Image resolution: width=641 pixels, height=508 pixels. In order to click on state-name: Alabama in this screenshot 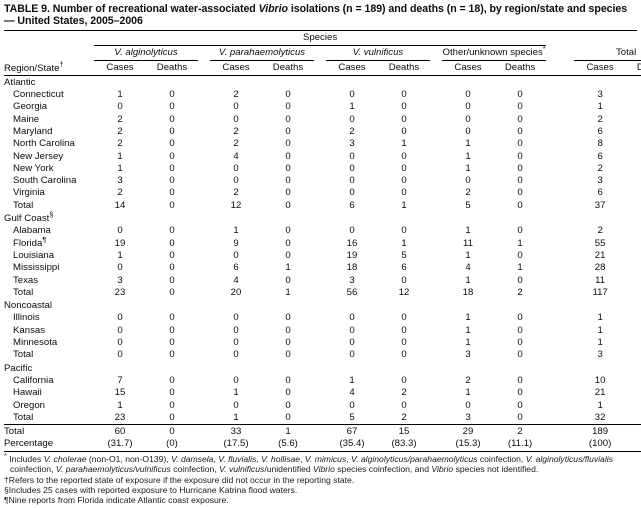, I will do `click(32, 231)`.